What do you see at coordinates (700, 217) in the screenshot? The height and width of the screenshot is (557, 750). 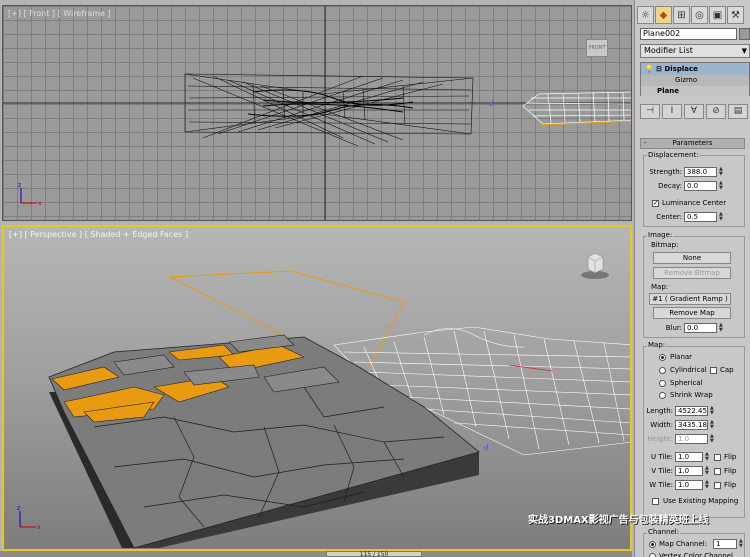 I see `center-input: 0.5` at bounding box center [700, 217].